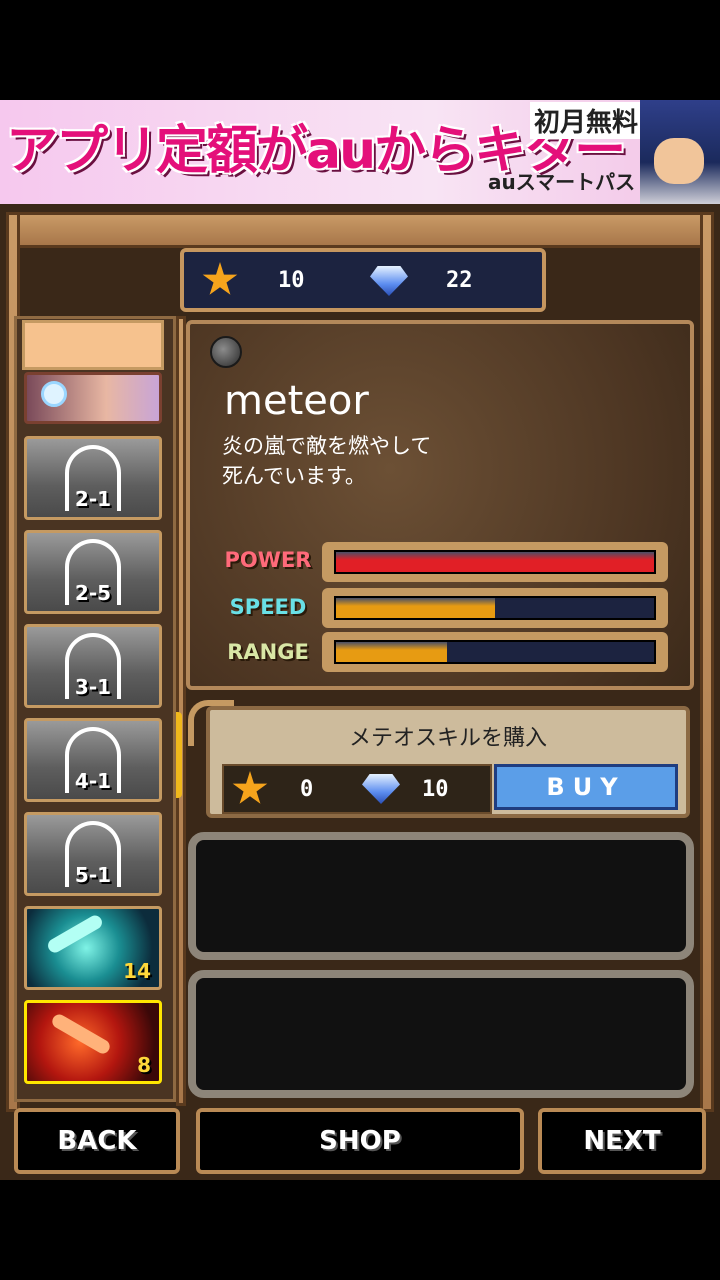 The image size is (720, 1280). Describe the element at coordinates (294, 476) in the screenshot. I see `skill-description-line2: 死んでいます。` at that location.